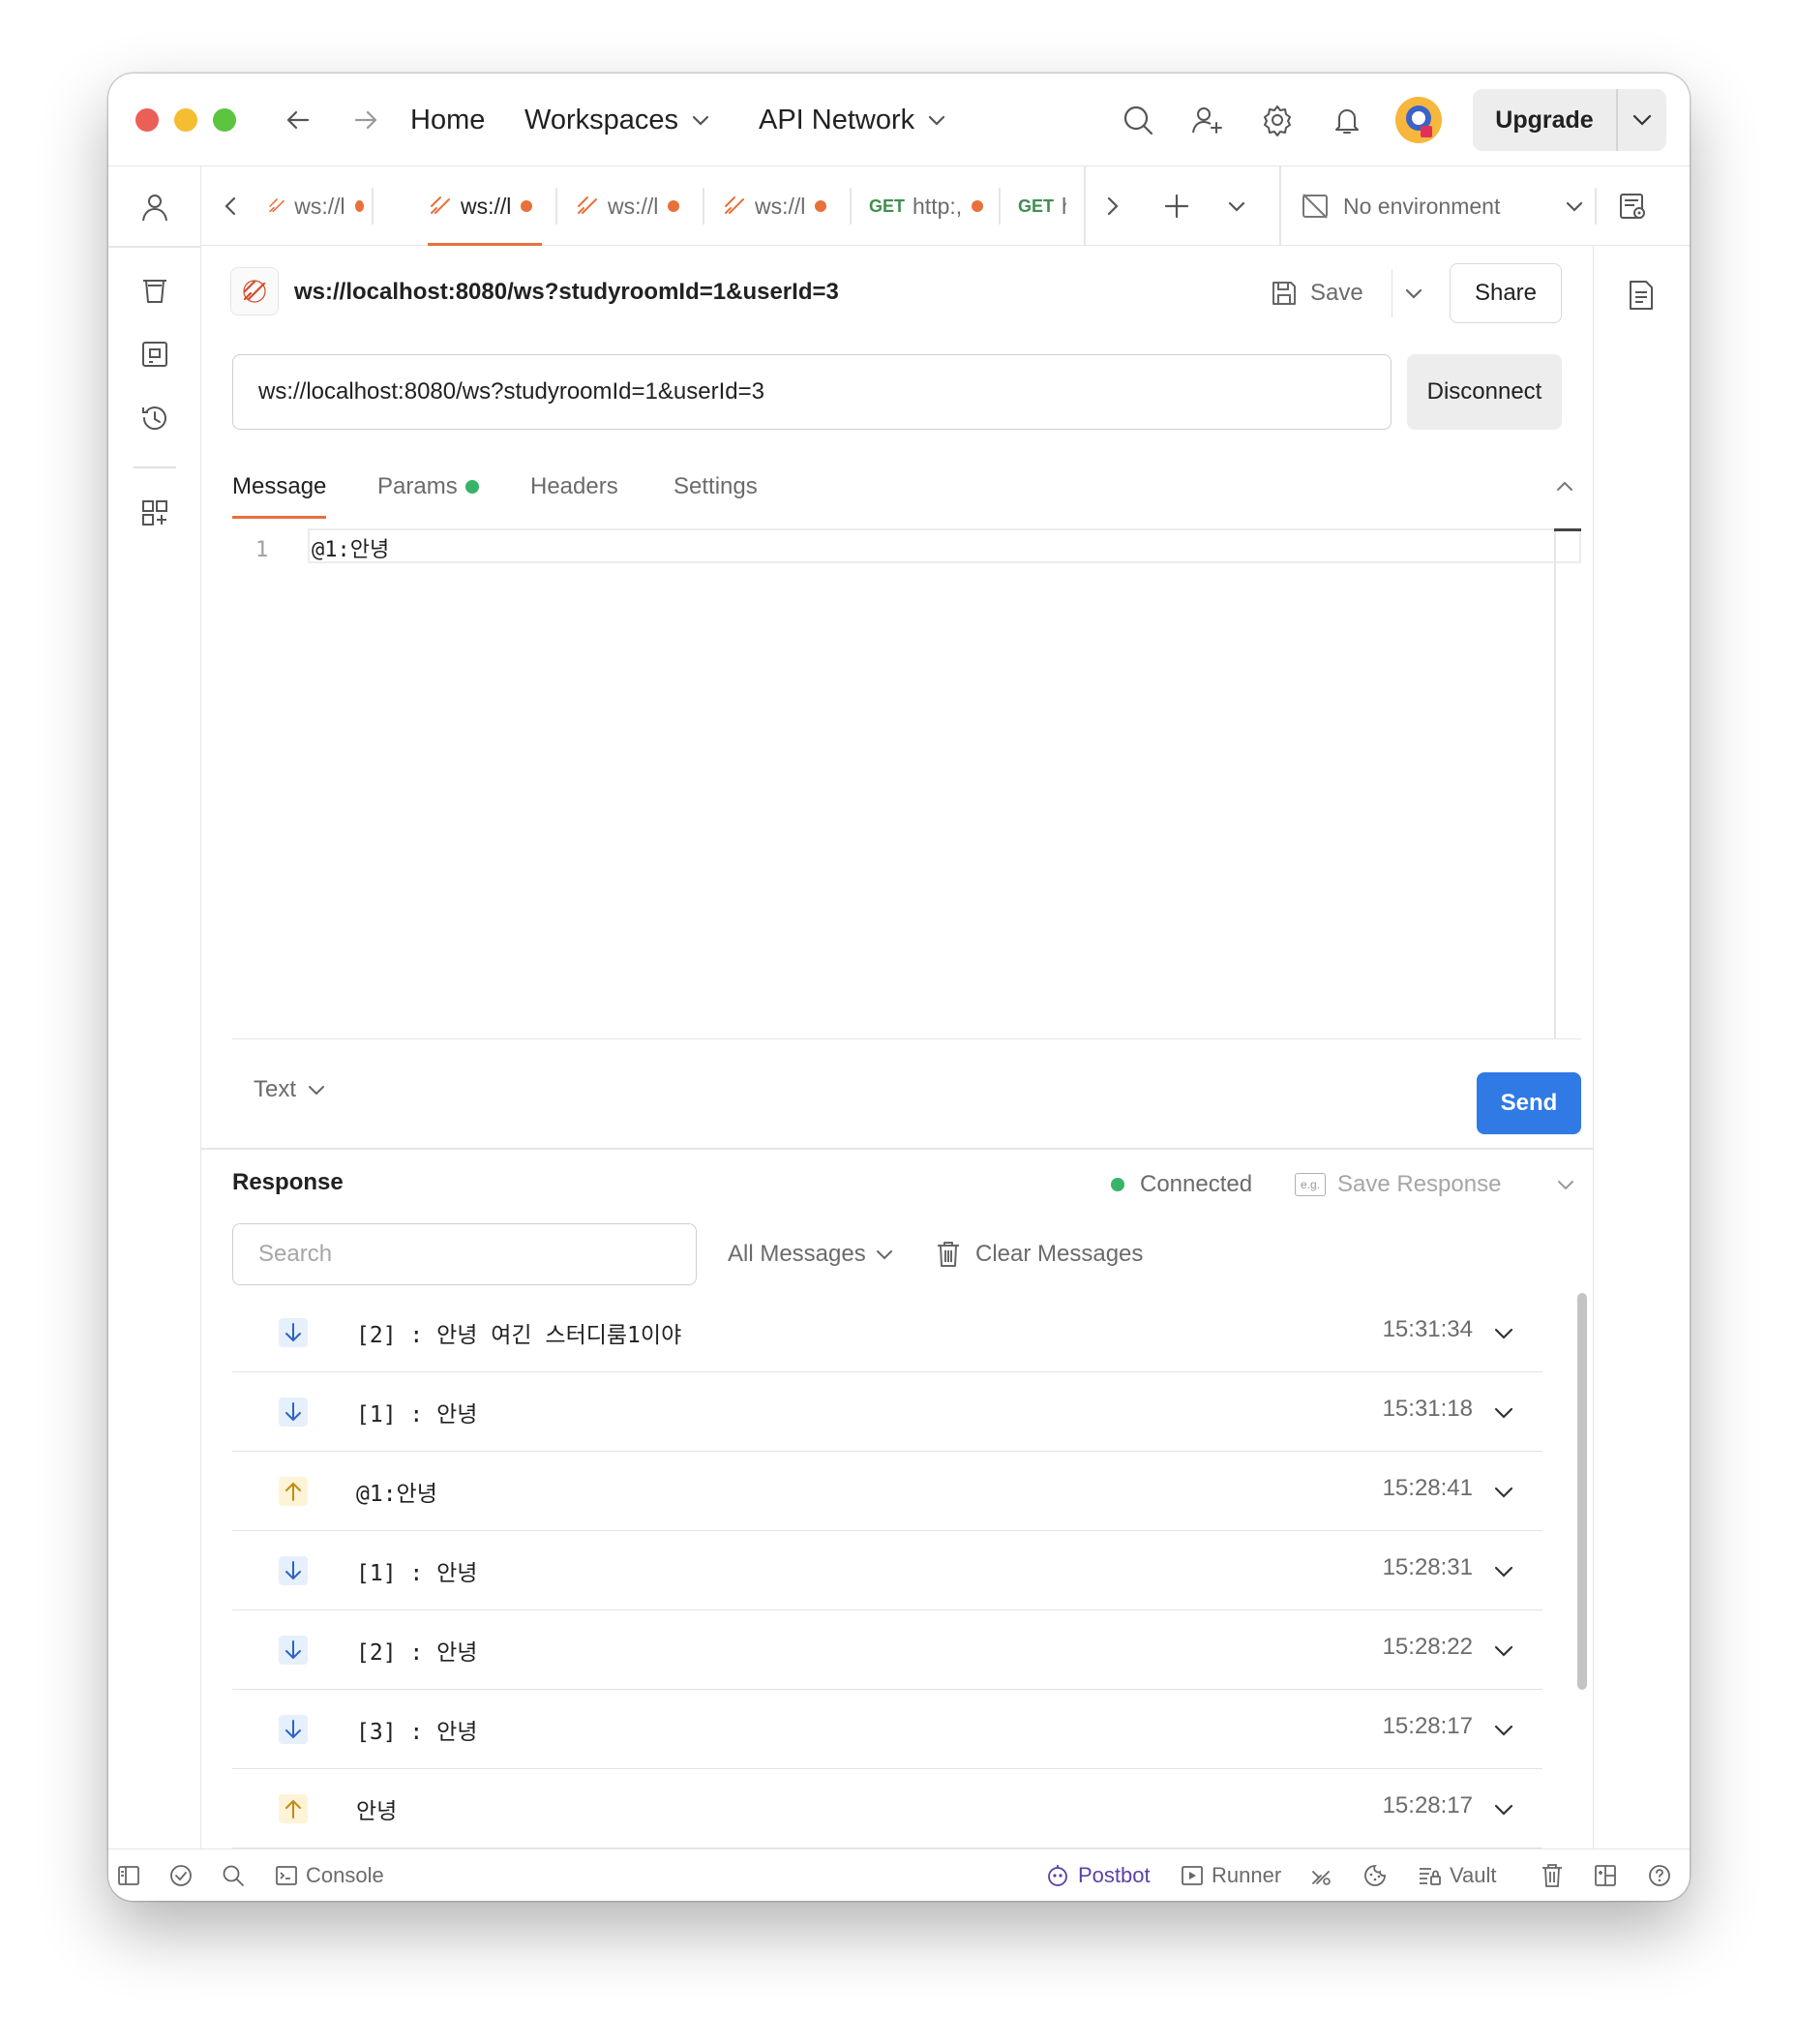 The width and height of the screenshot is (1796, 2044). I want to click on message-filter-select: All Messages, so click(810, 1254).